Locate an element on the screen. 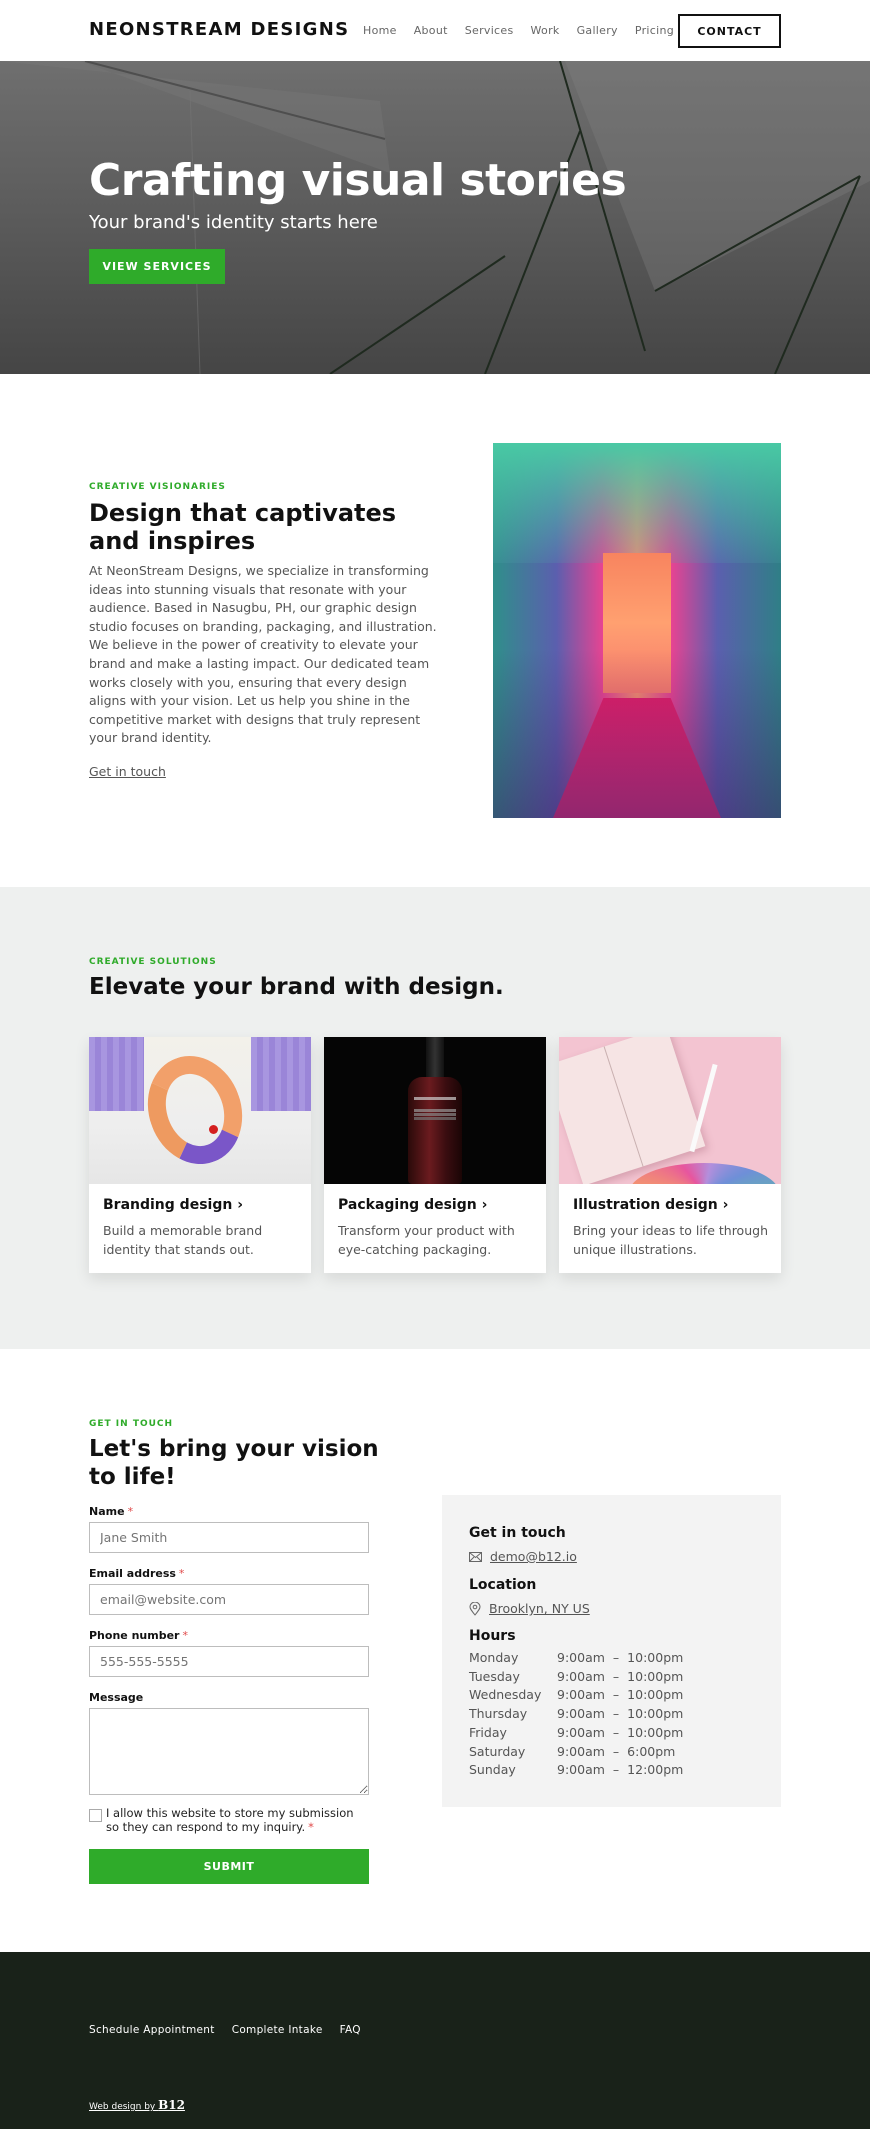  nav-home: Home is located at coordinates (380, 30).